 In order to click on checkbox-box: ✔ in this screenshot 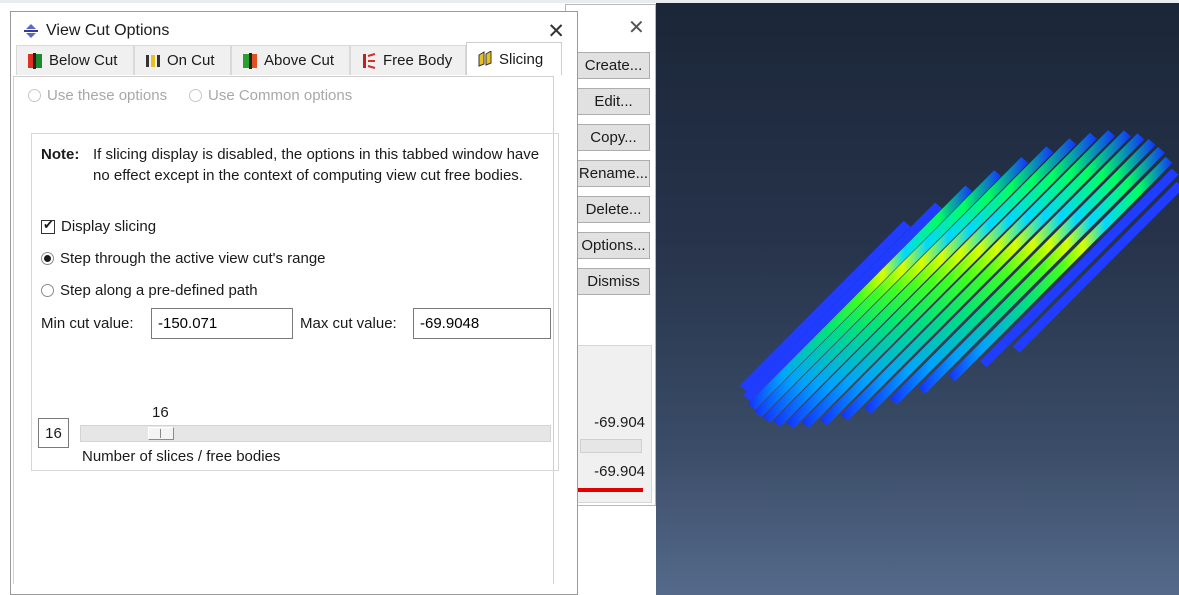, I will do `click(48, 225)`.